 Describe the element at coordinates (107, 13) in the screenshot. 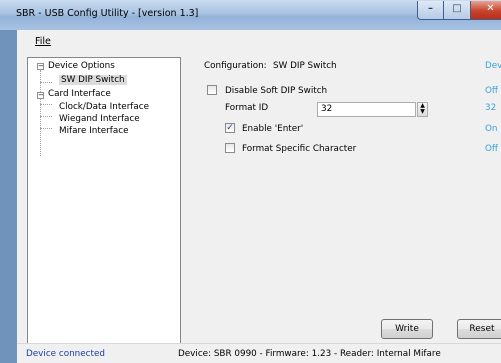

I see `window-title: SBR - USB Config Utility - [version 1.3]` at that location.